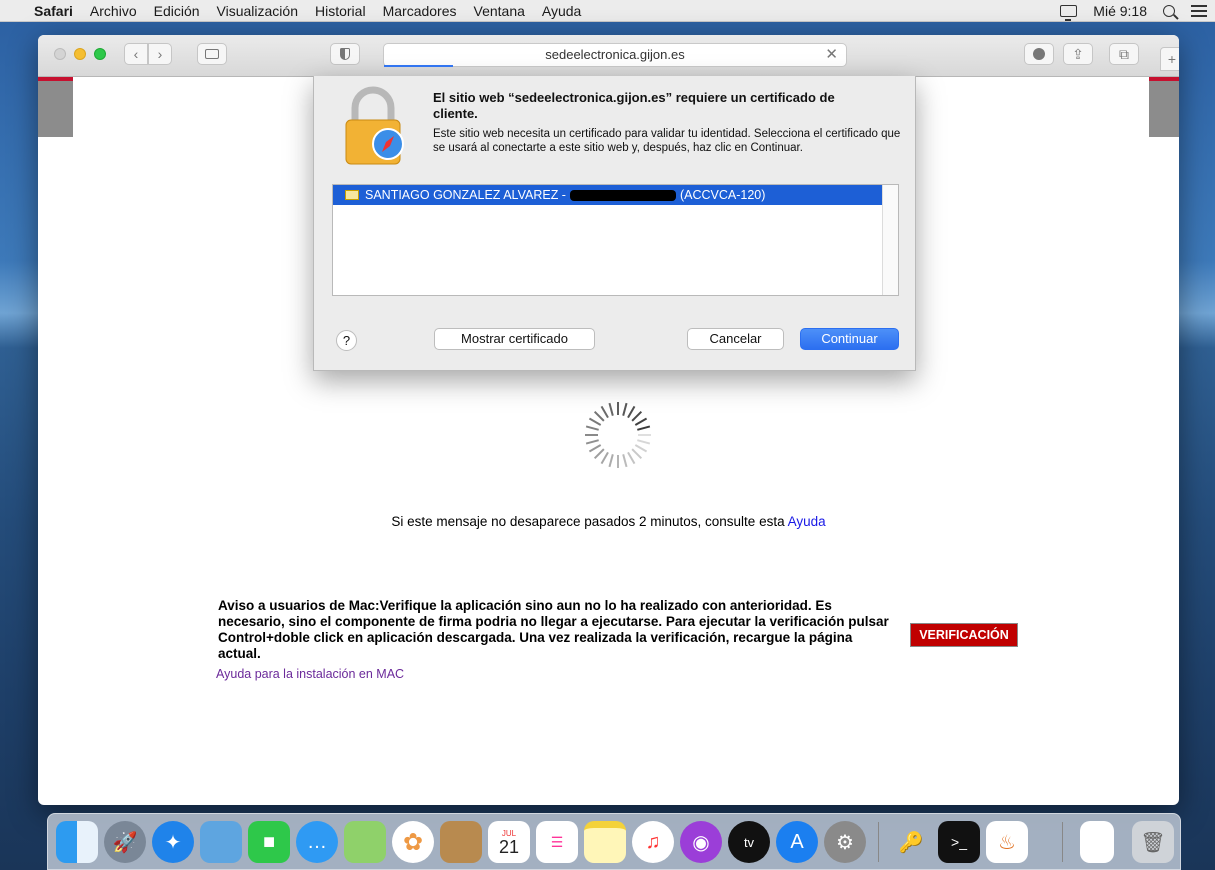  I want to click on share-button: ⇪, so click(1078, 54).